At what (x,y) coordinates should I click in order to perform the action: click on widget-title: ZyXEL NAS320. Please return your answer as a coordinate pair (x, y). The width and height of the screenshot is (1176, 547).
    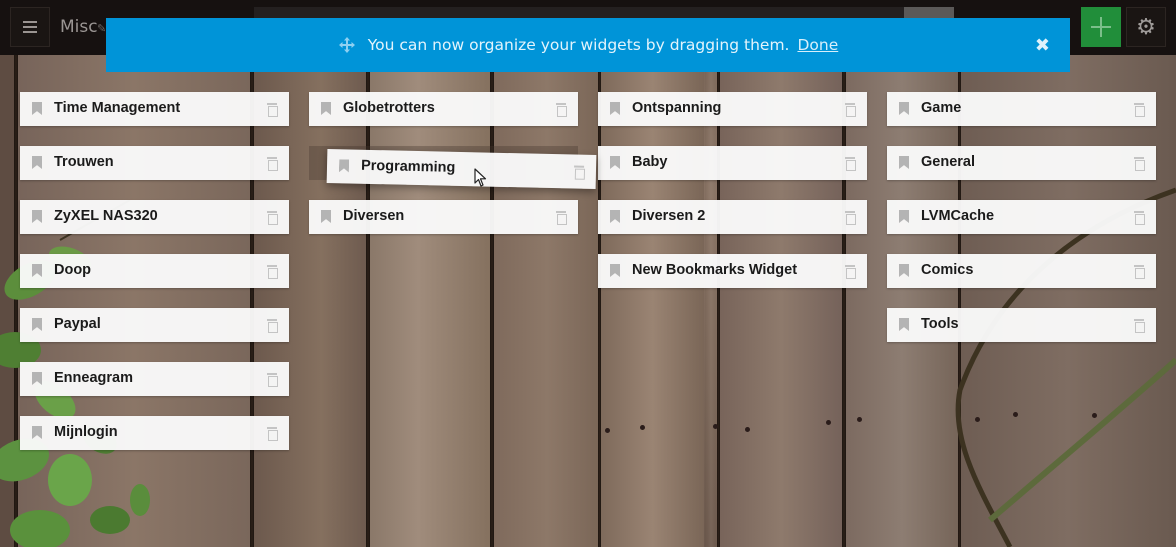
    Looking at the image, I should click on (106, 216).